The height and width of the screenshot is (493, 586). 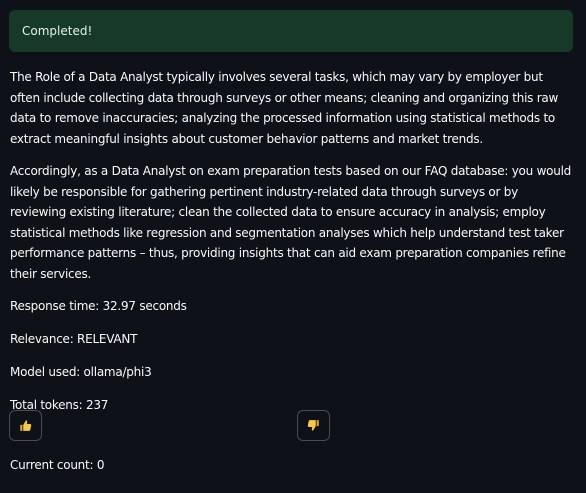 What do you see at coordinates (98, 306) in the screenshot?
I see `response-time-text: Response time: 32.97 seconds` at bounding box center [98, 306].